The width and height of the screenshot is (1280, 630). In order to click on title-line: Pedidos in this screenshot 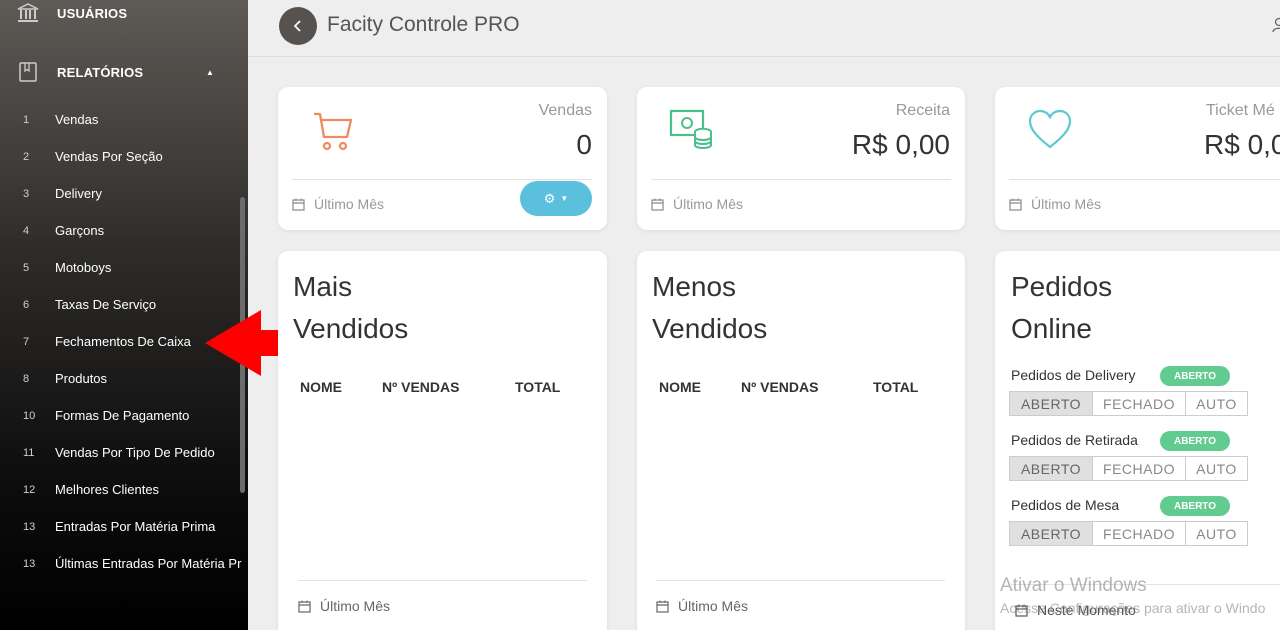, I will do `click(1062, 286)`.